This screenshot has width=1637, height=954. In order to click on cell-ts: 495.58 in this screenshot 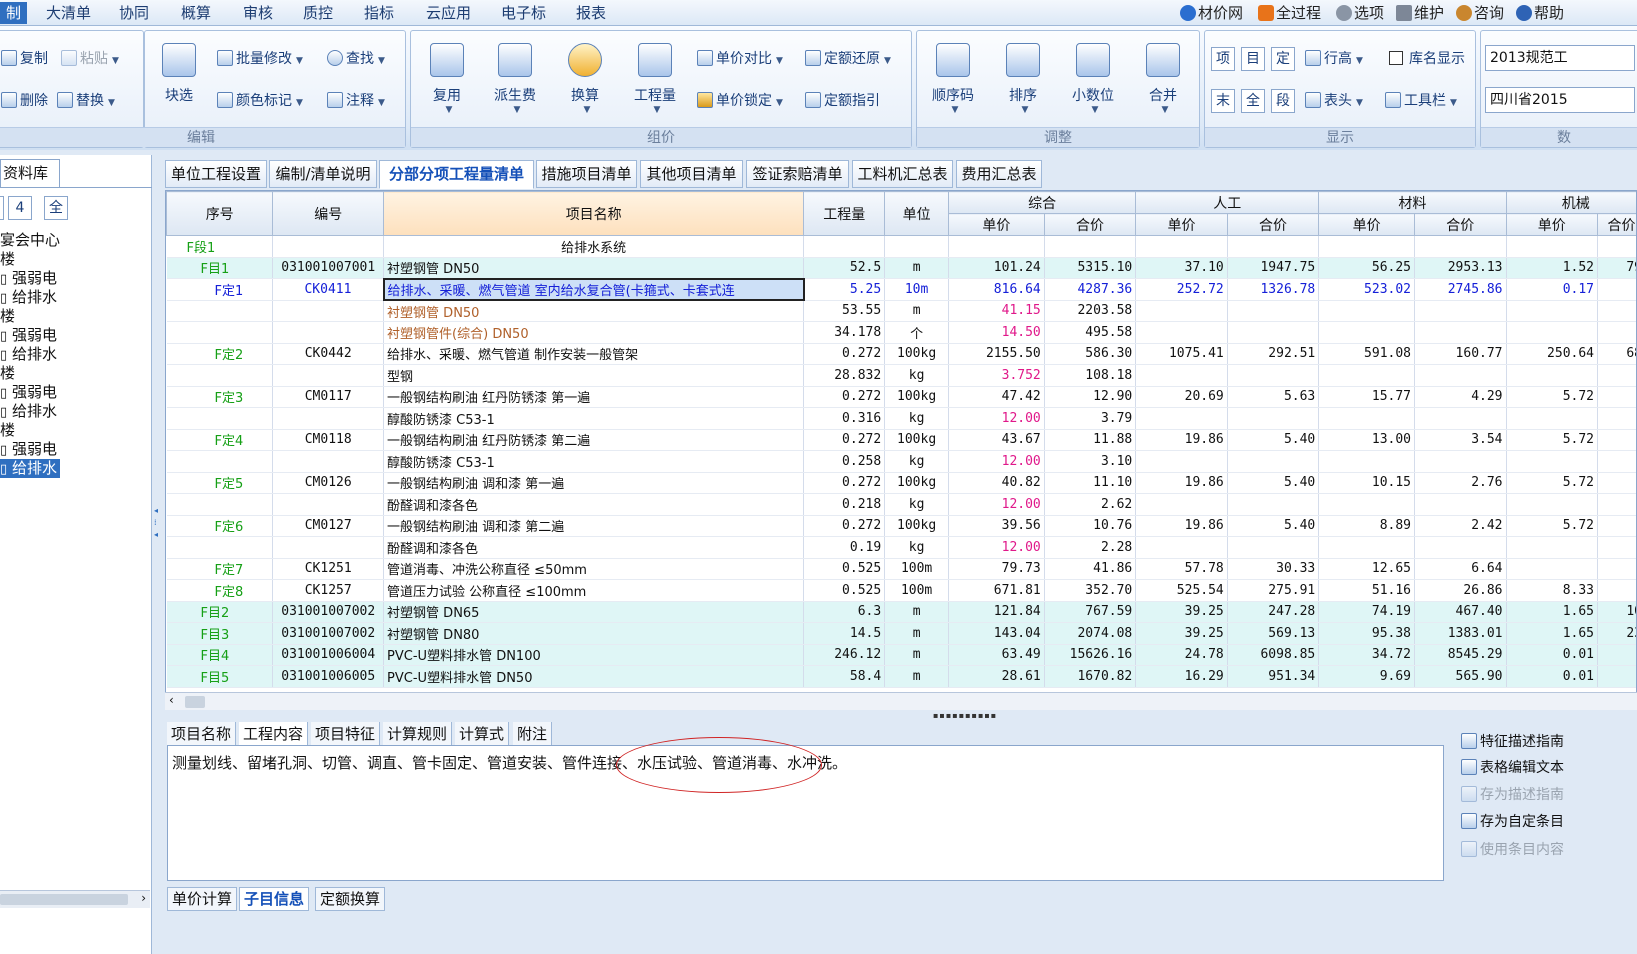, I will do `click(1090, 332)`.